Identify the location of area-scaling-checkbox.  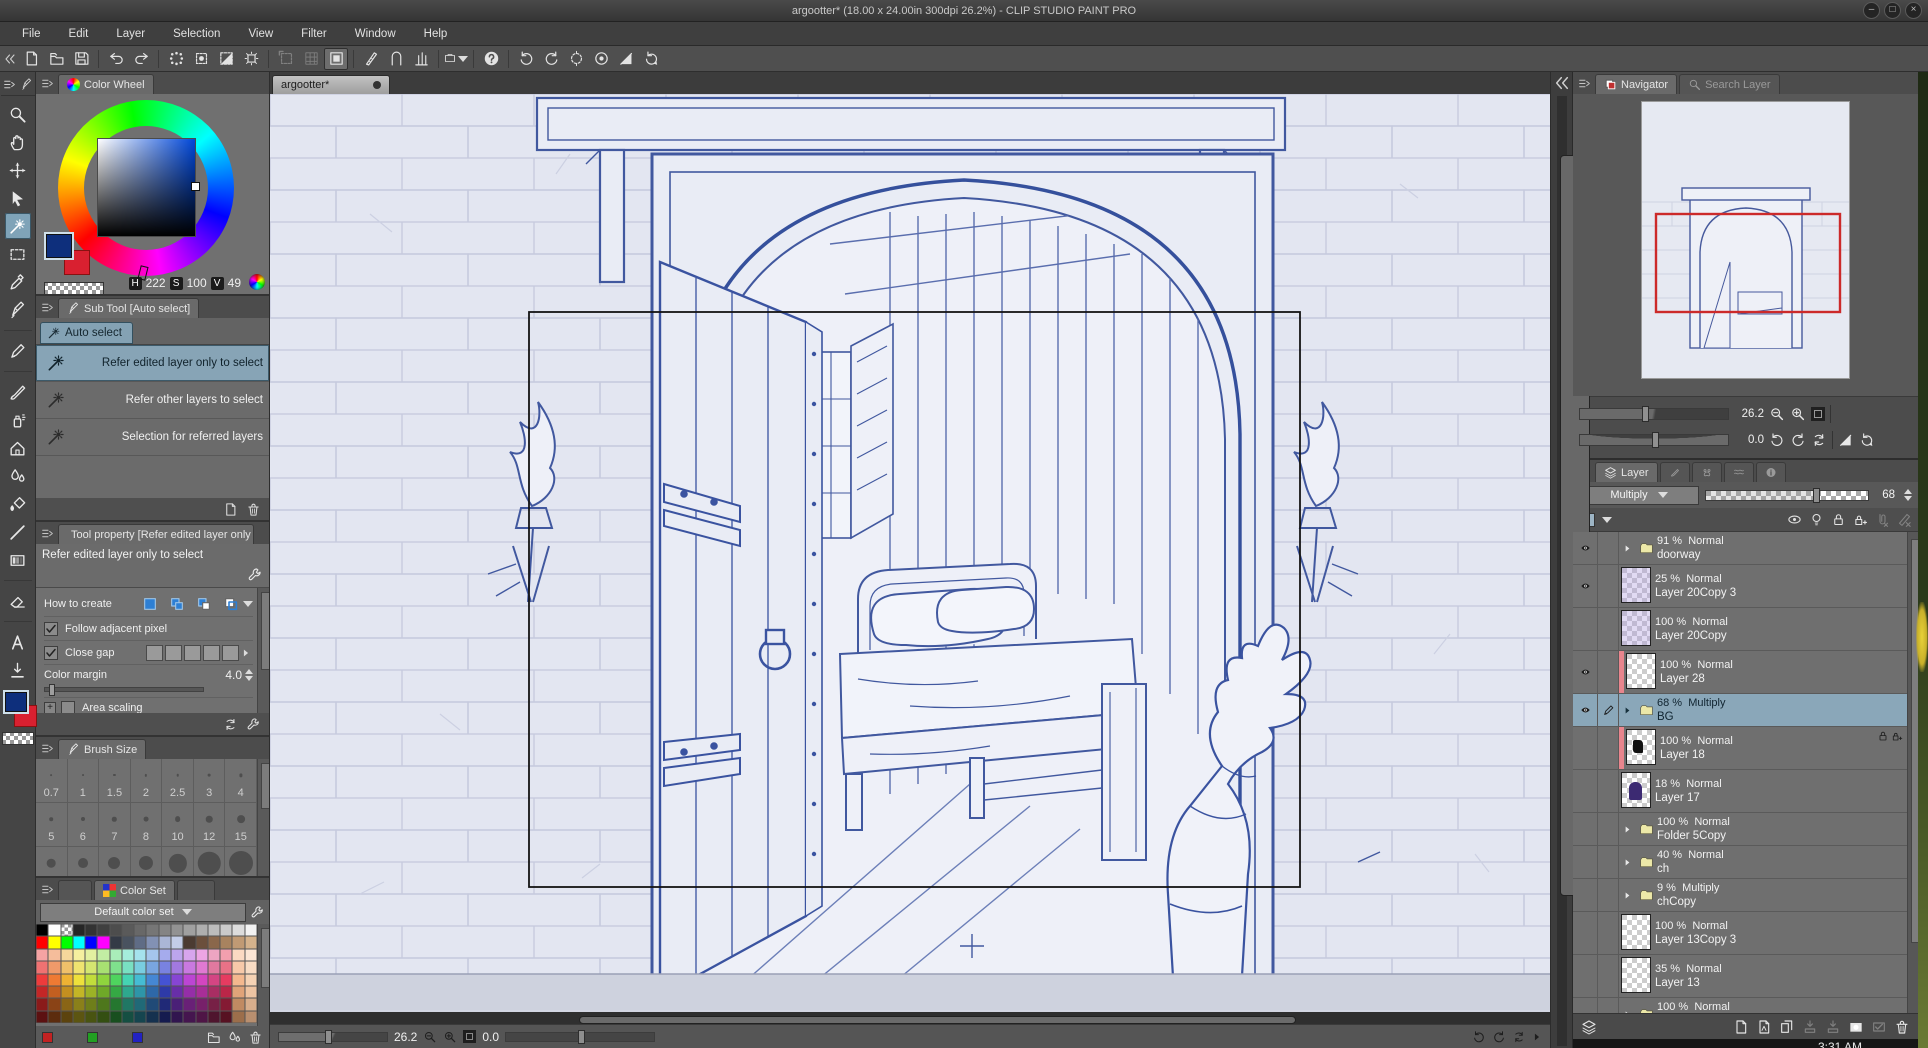
(68, 707).